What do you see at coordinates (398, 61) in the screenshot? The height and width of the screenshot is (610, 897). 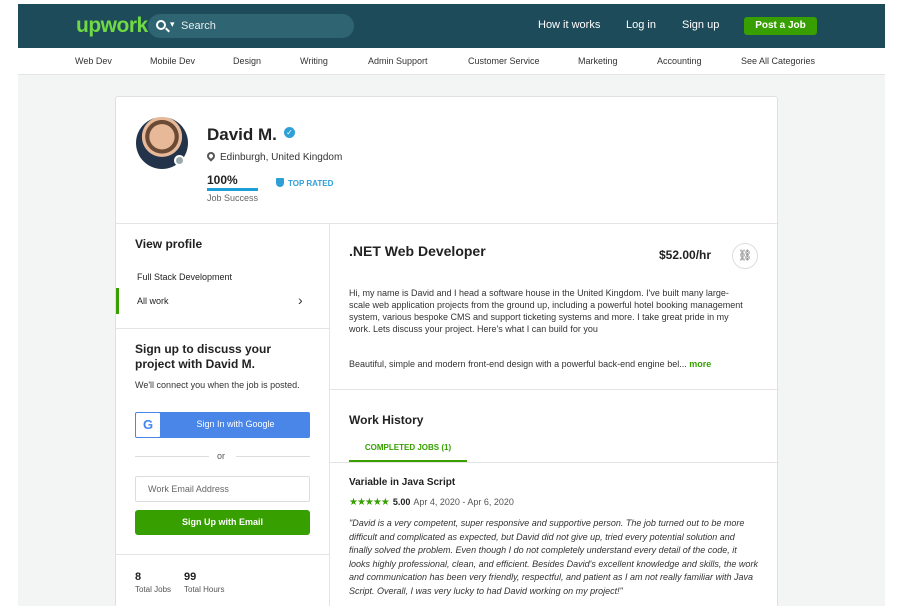 I see `category-admin-support: Admin Support` at bounding box center [398, 61].